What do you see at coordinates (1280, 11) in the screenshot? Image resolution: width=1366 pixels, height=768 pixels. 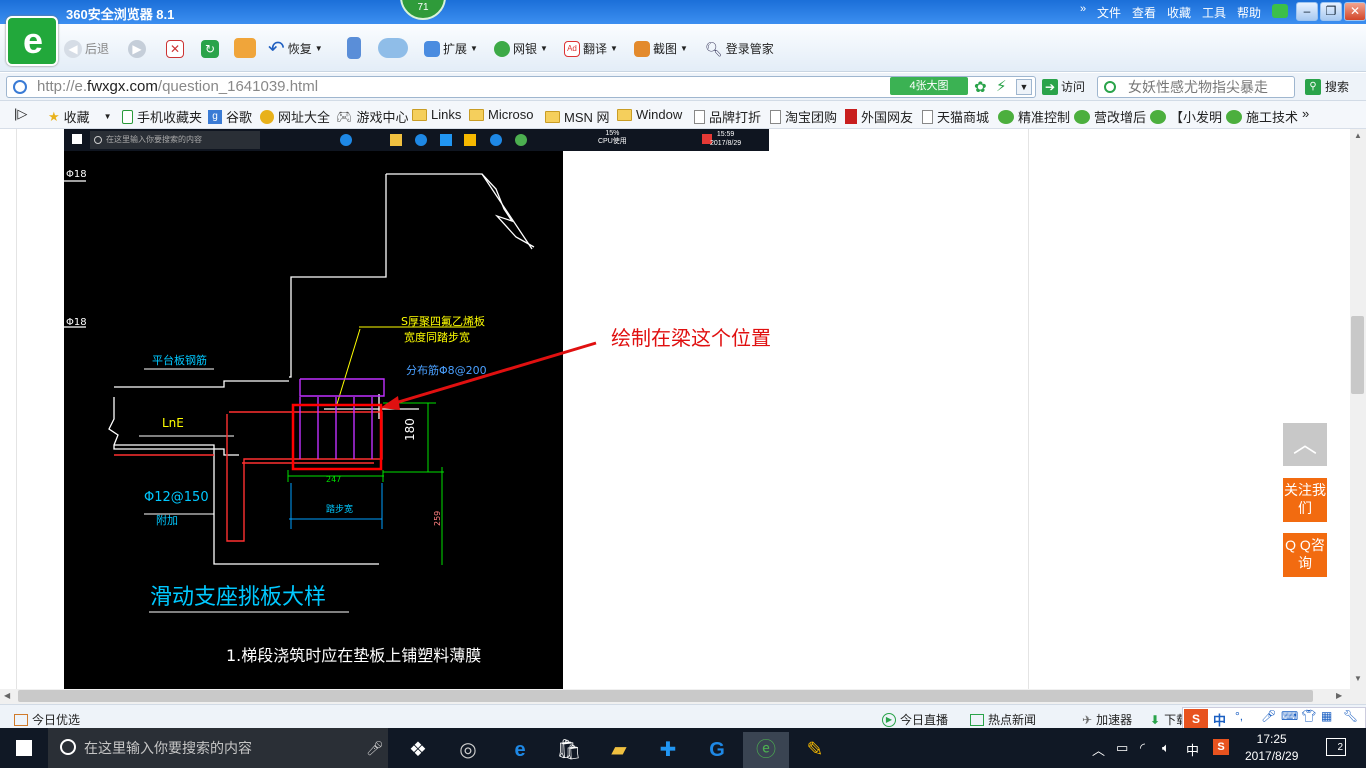 I see `skin-icon` at bounding box center [1280, 11].